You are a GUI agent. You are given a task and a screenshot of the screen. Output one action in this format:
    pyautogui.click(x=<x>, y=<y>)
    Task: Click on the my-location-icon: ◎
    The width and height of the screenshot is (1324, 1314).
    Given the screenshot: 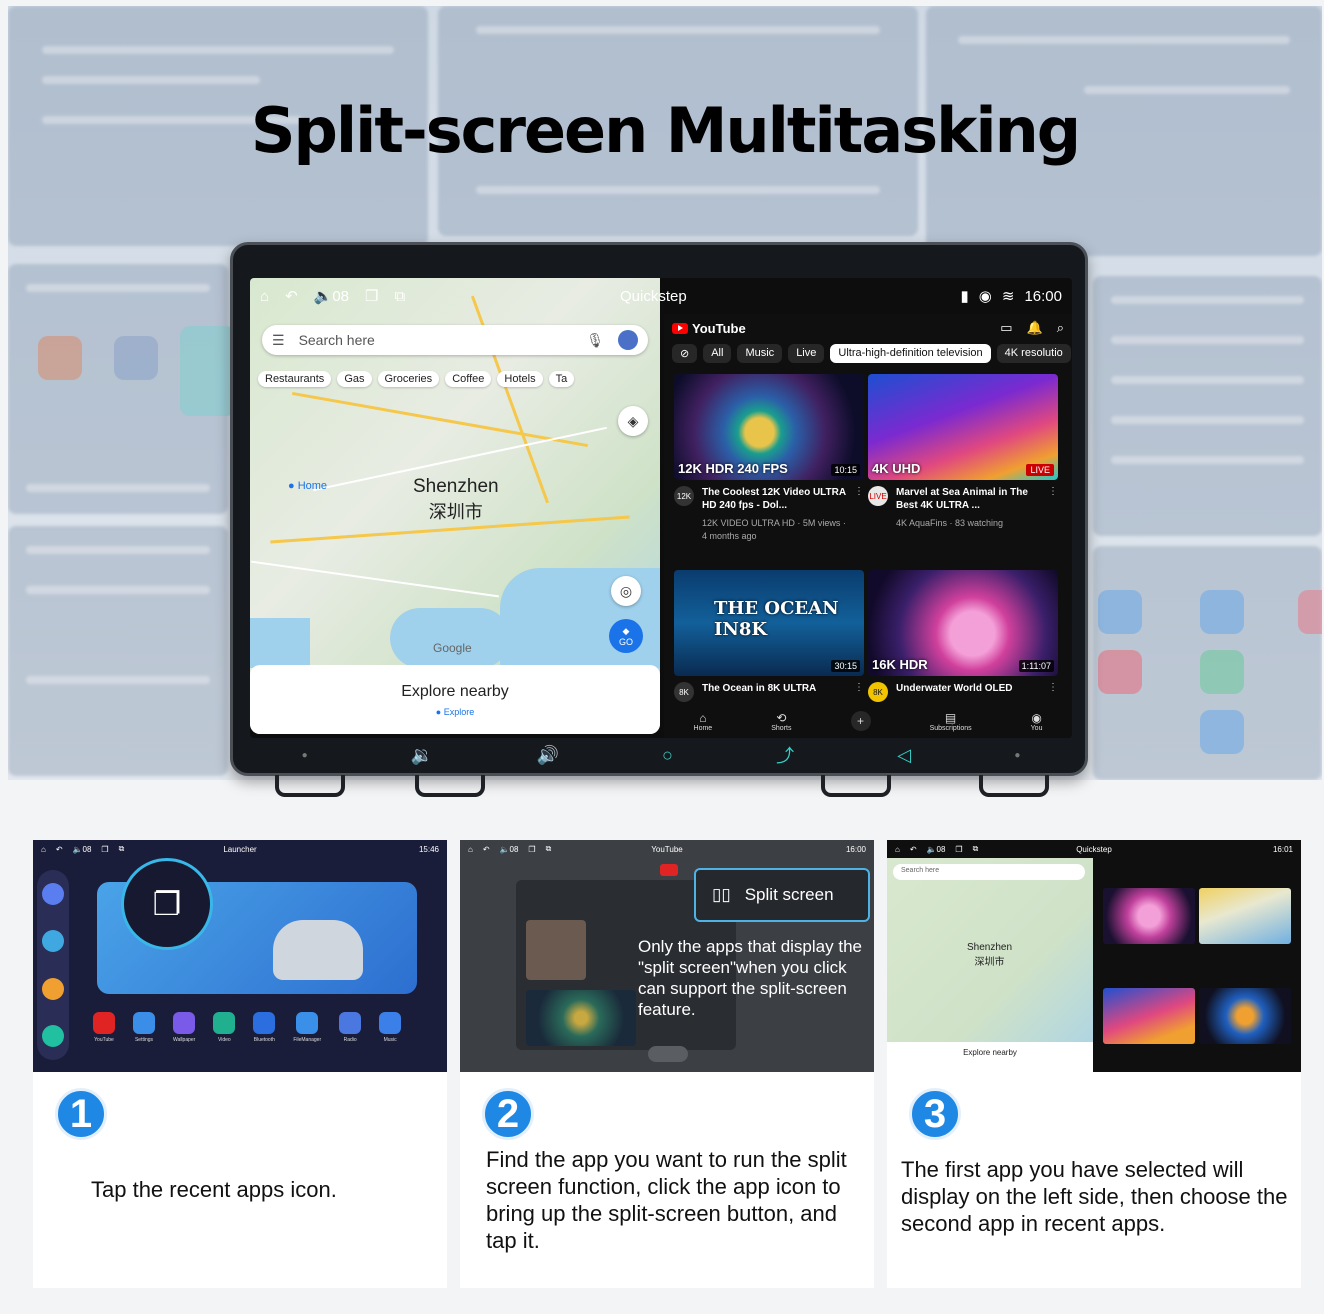 What is the action you would take?
    pyautogui.click(x=626, y=591)
    